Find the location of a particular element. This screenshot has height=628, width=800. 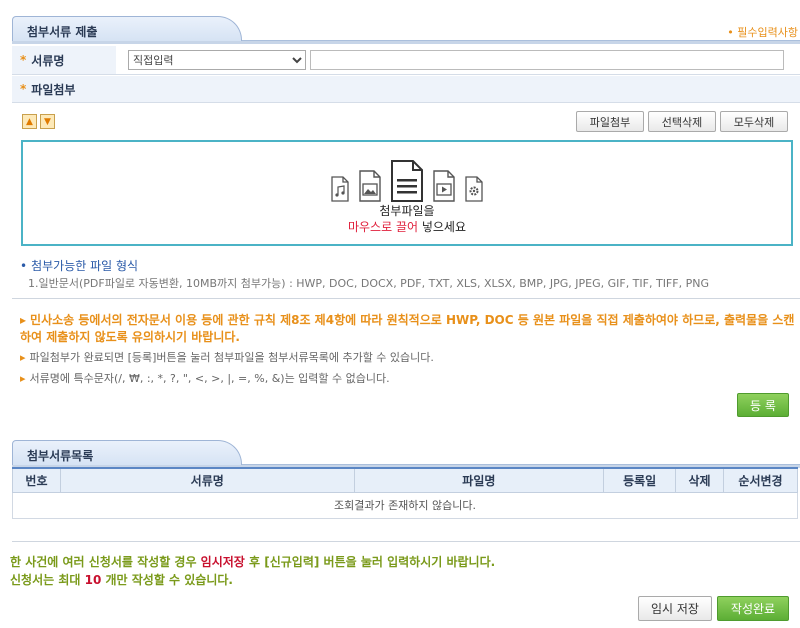

delete-all-button: 모두삭제 is located at coordinates (754, 121).